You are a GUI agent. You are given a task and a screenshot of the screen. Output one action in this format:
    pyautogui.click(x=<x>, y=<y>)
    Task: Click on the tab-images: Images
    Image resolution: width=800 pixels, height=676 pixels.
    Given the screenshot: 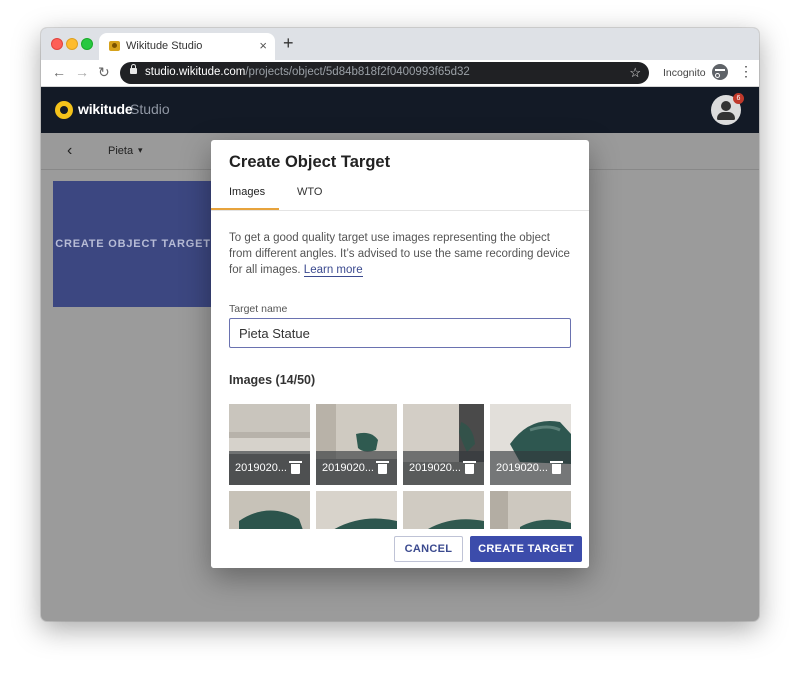 What is the action you would take?
    pyautogui.click(x=247, y=192)
    